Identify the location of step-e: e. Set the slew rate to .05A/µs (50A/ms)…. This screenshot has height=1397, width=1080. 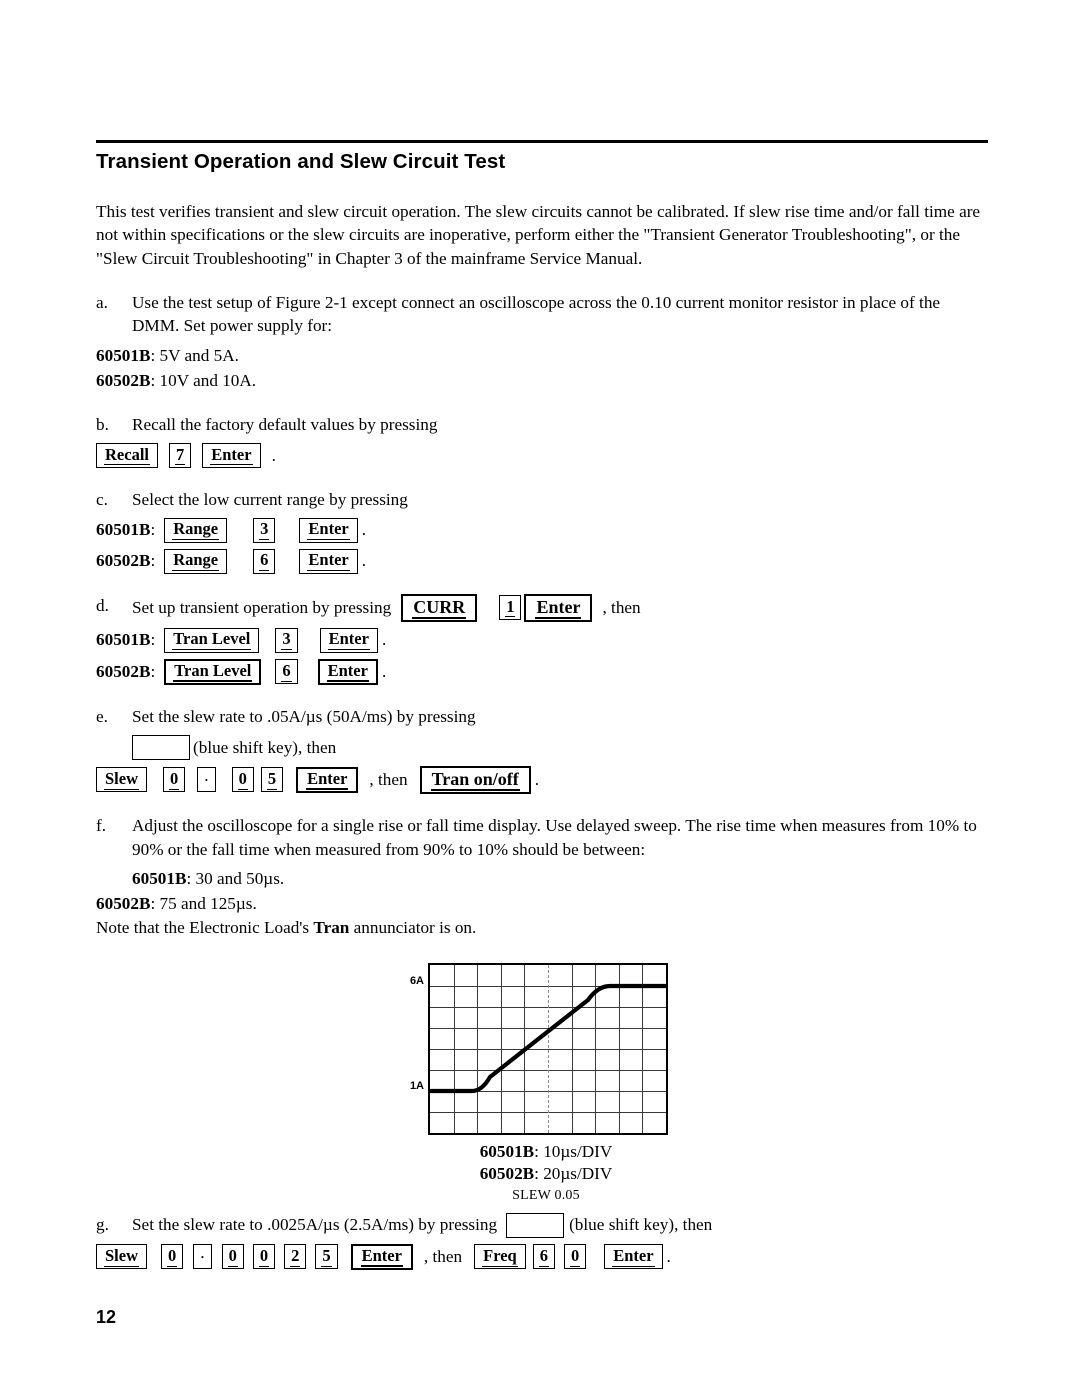
(542, 717).